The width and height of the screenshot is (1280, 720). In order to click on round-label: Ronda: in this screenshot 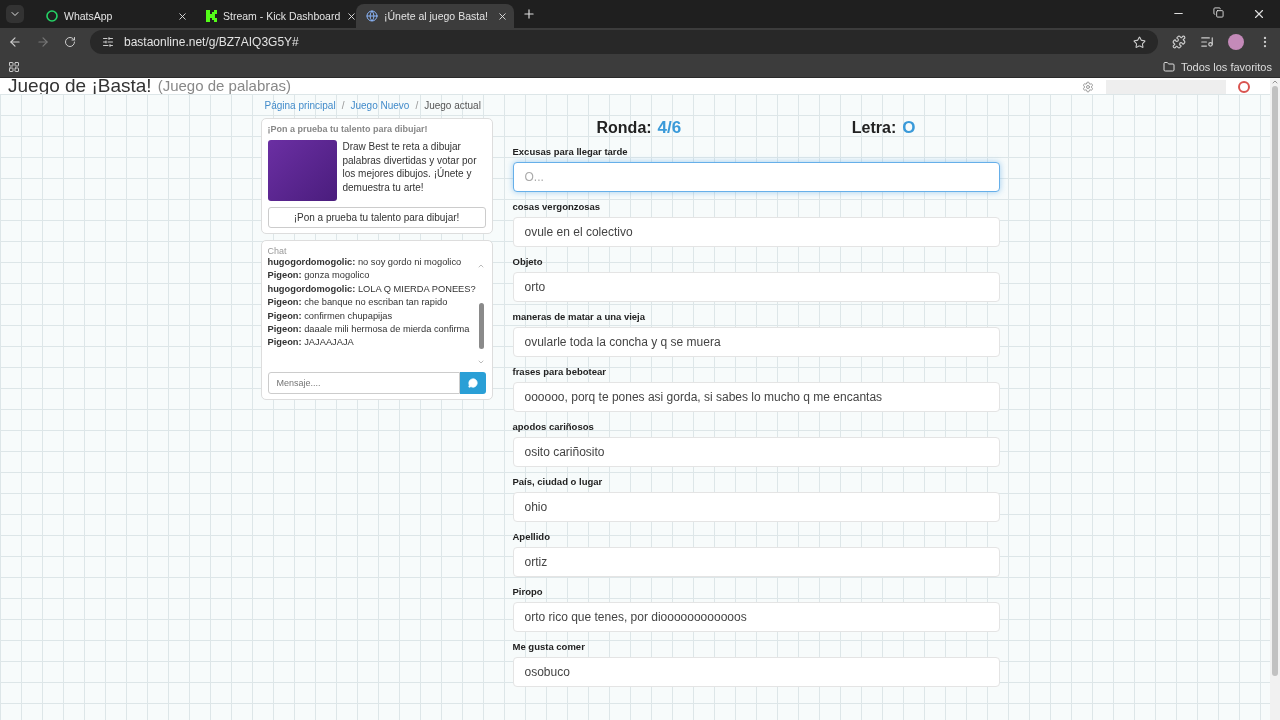, I will do `click(624, 128)`.